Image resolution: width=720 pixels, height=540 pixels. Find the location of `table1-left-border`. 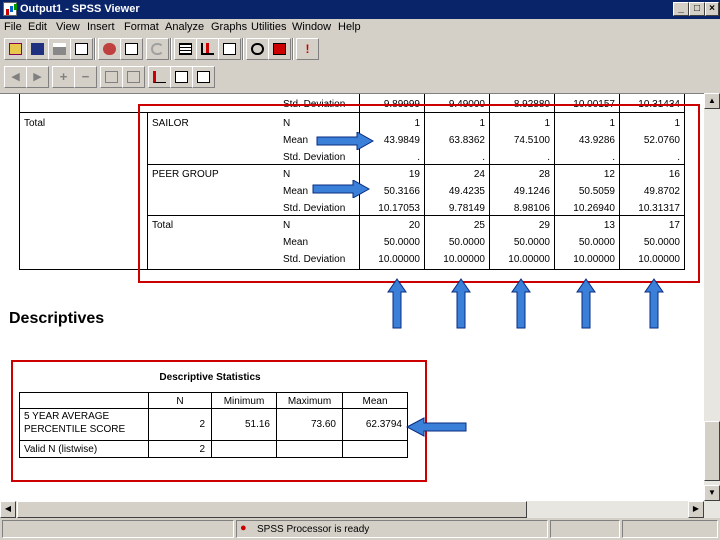

table1-left-border is located at coordinates (19, 182).